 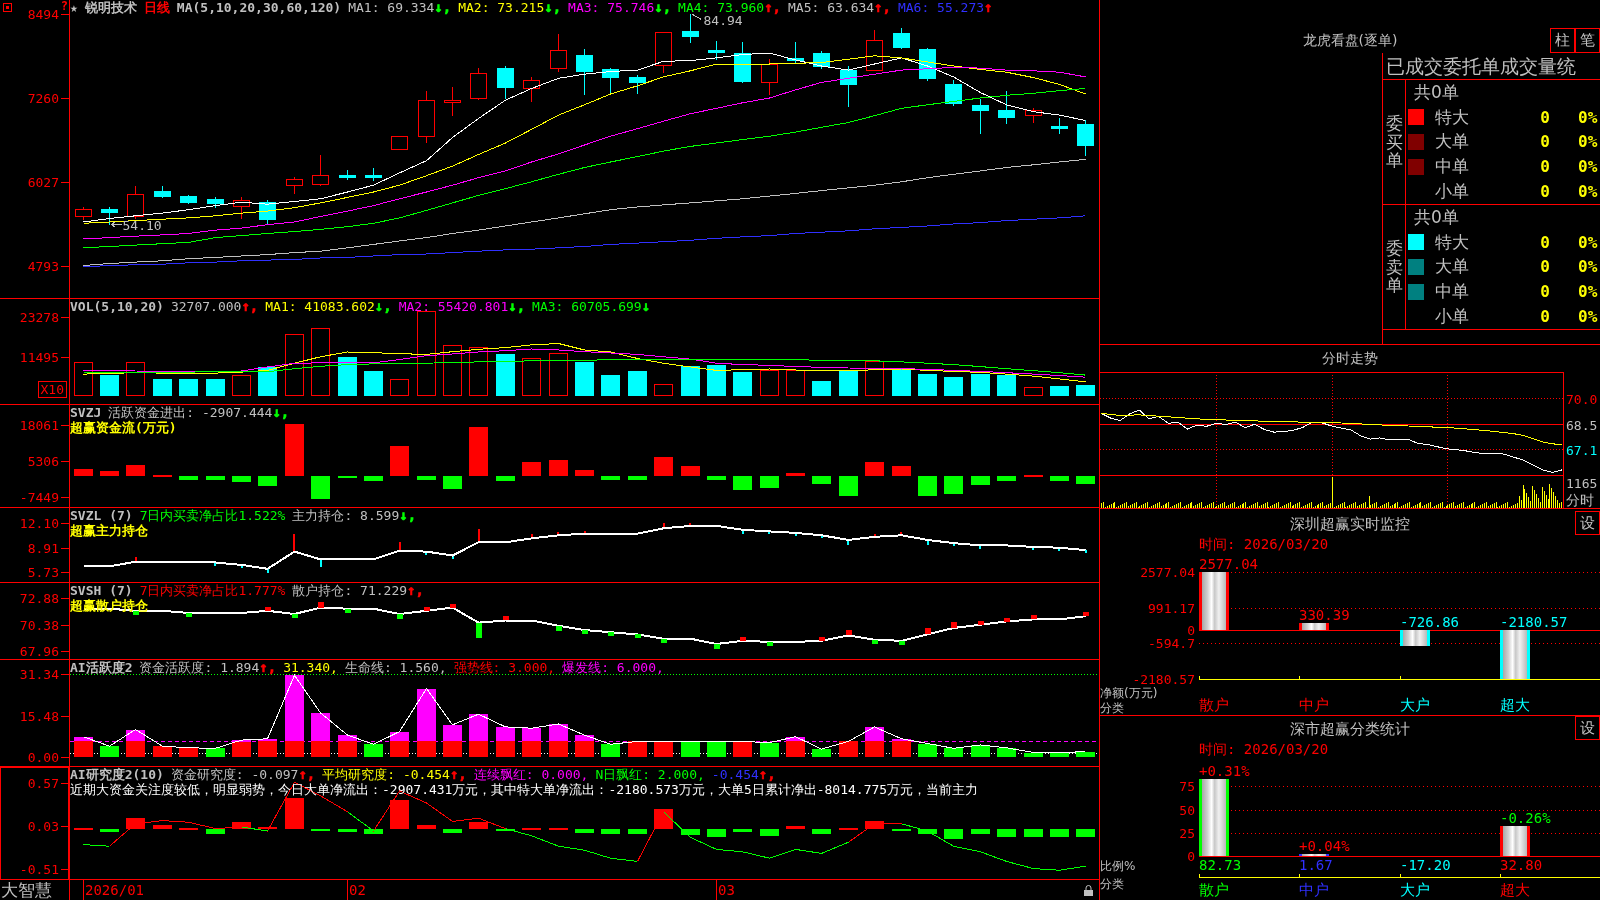 What do you see at coordinates (1314, 705) in the screenshot?
I see `category-label: 中户` at bounding box center [1314, 705].